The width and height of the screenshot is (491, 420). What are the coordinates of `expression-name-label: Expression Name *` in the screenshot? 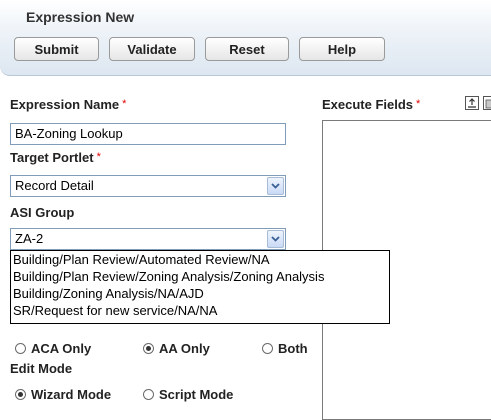 It's located at (68, 104).